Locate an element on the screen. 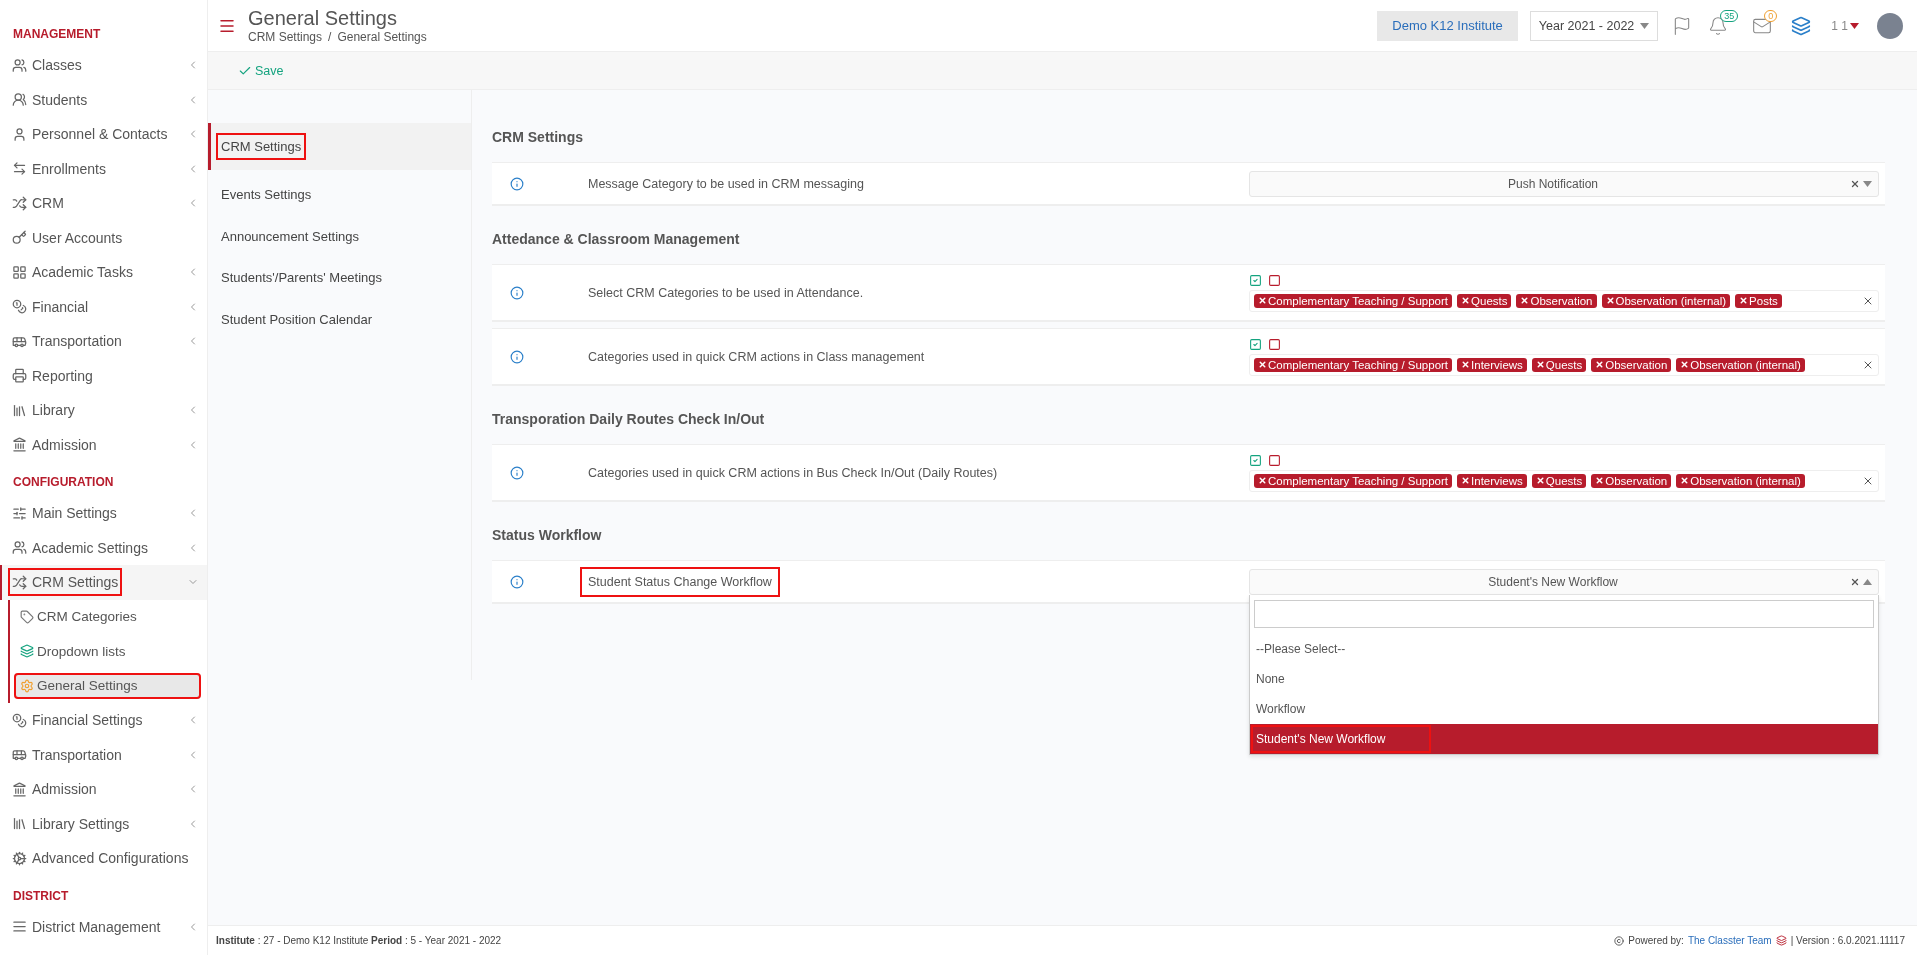 The image size is (1917, 955). section-heading: CONFIGURATION is located at coordinates (63, 482).